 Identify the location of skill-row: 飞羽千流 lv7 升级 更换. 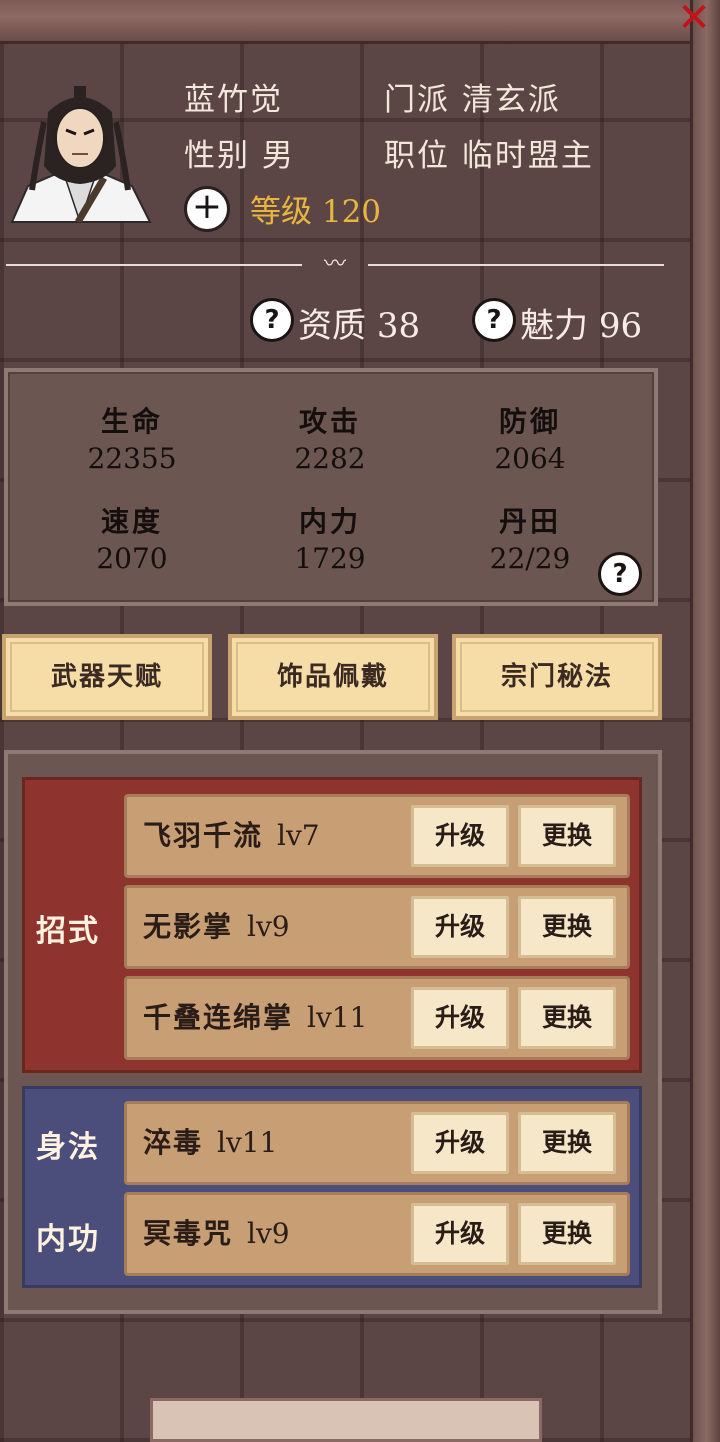
(377, 836).